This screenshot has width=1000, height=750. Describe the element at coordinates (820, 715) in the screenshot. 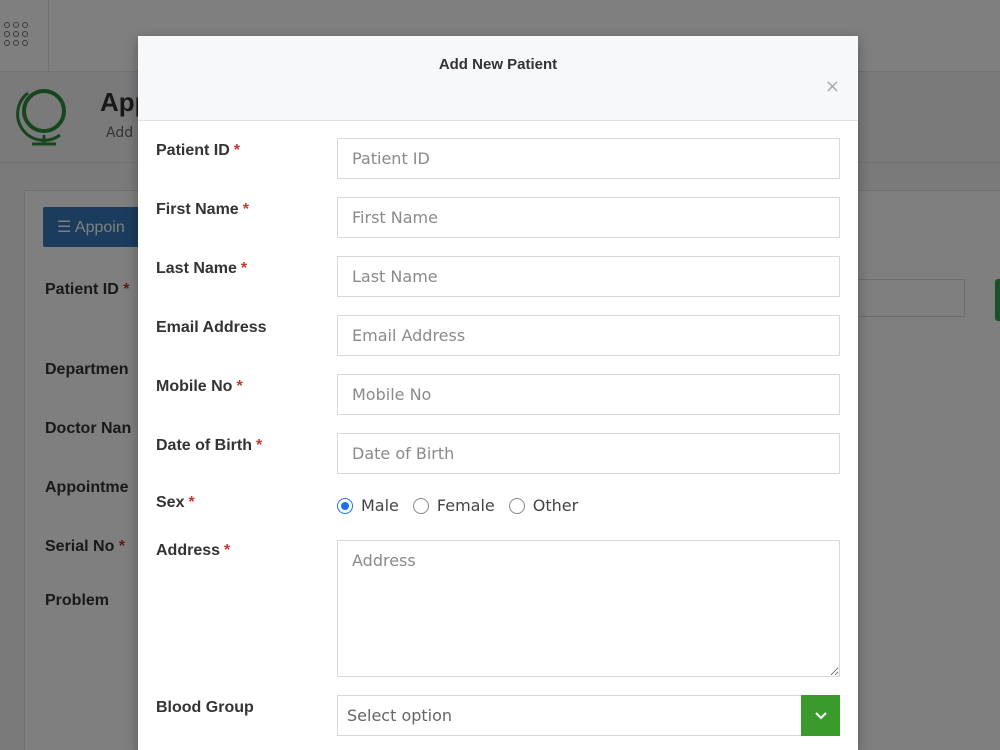

I see `chevron-down-icon` at that location.